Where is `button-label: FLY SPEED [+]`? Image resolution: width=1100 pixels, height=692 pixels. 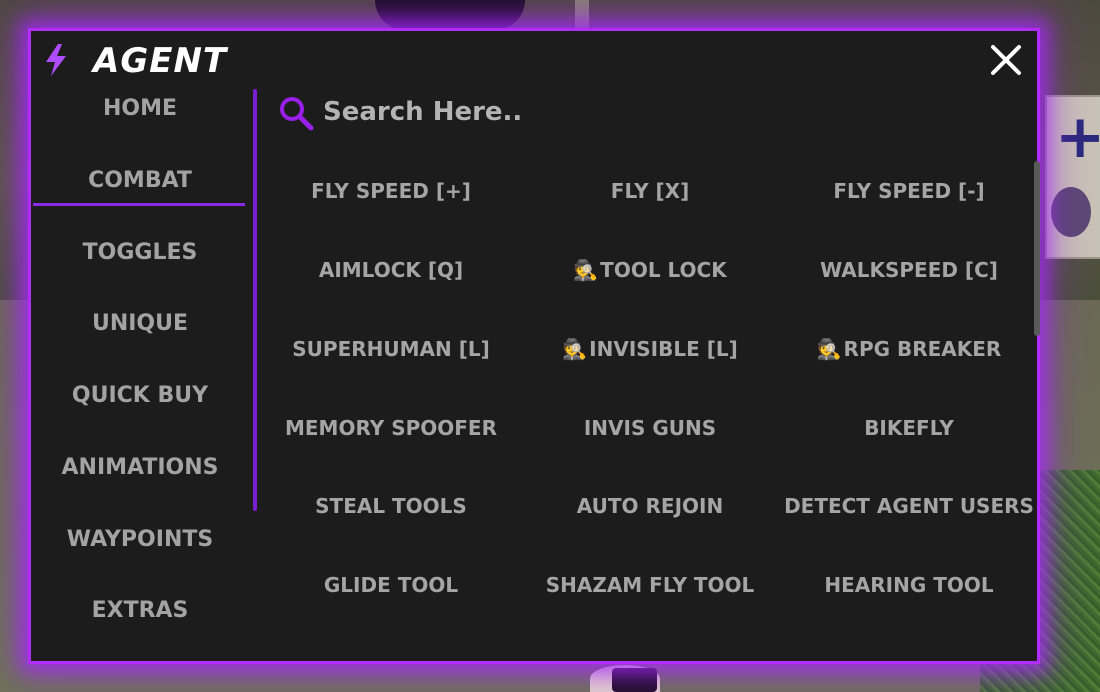 button-label: FLY SPEED [+] is located at coordinates (391, 191).